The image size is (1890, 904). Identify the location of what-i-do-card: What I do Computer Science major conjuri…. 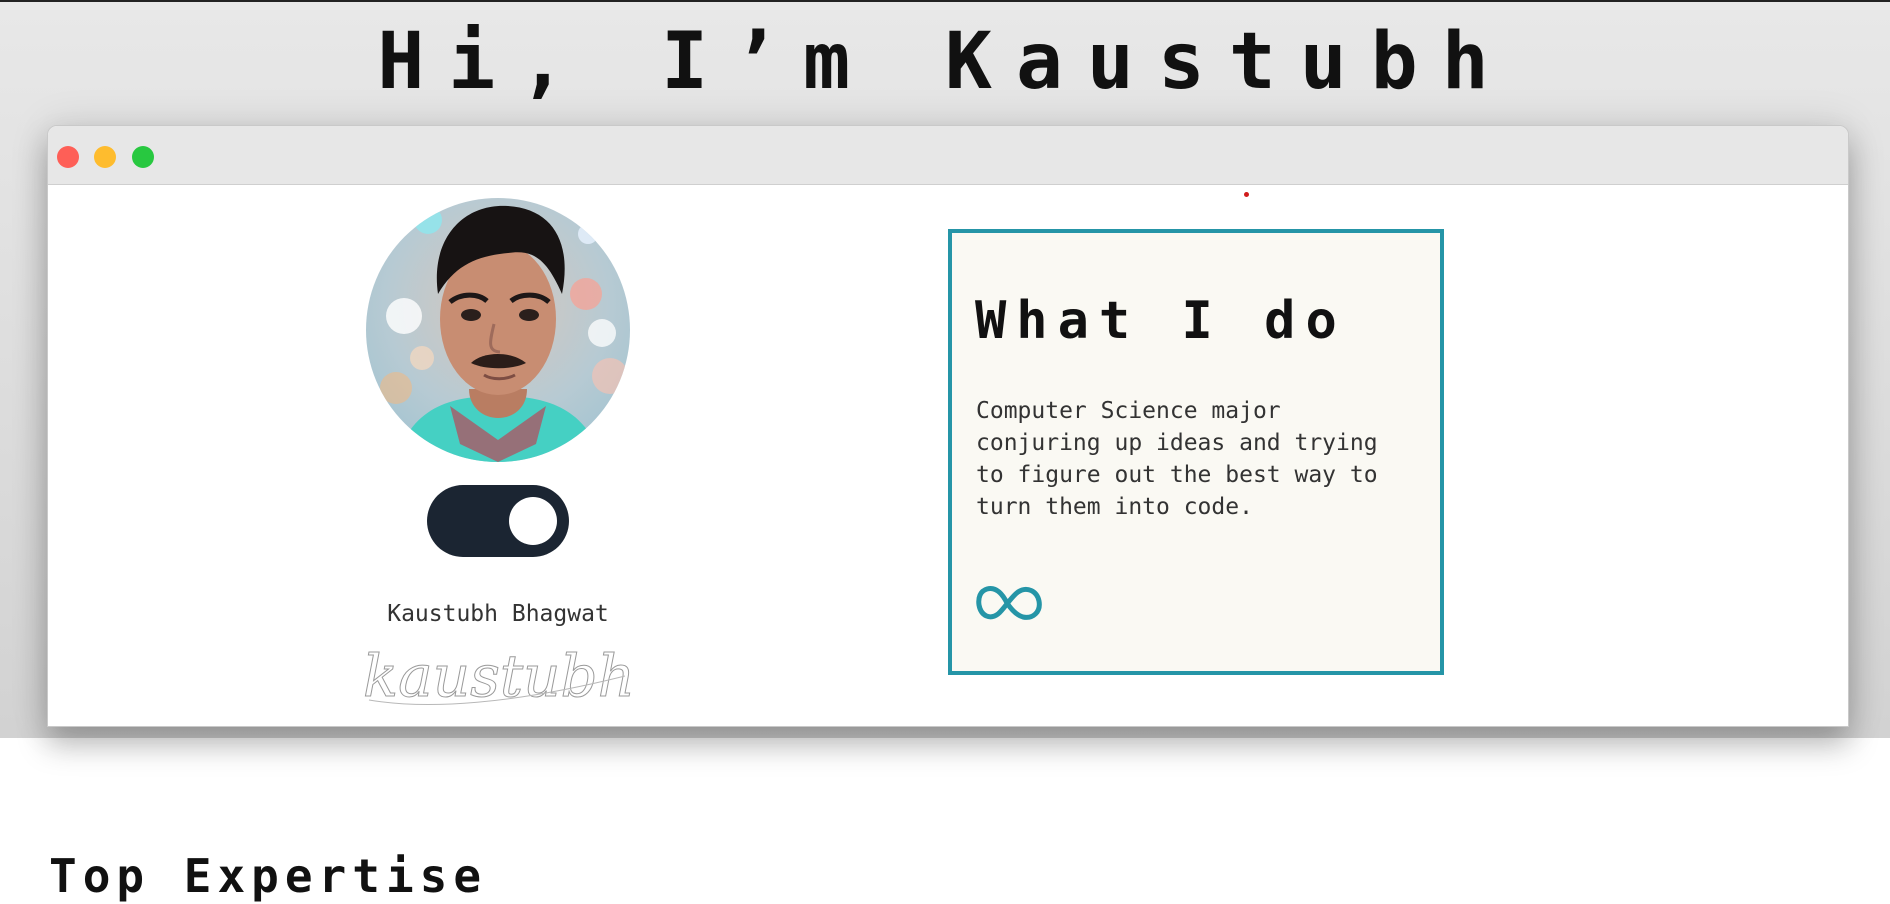
(1196, 452).